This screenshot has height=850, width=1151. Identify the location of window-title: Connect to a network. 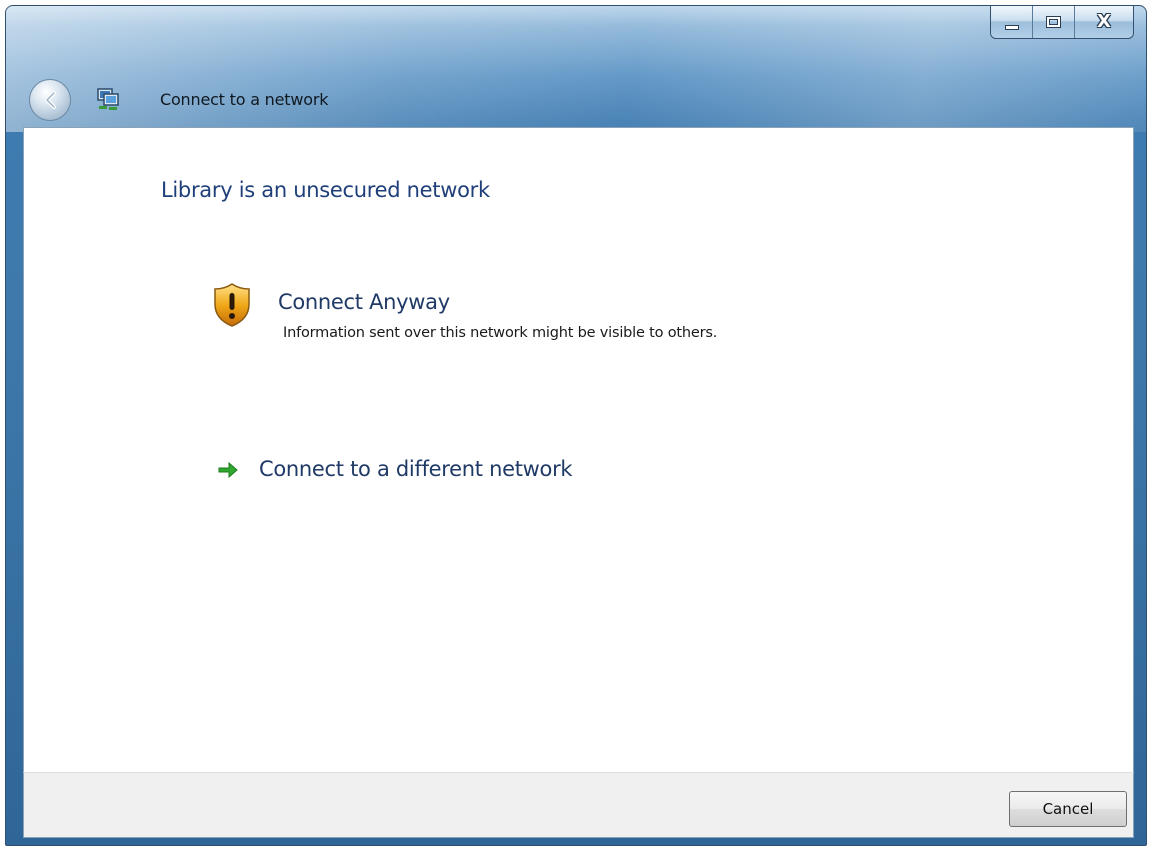
(244, 99).